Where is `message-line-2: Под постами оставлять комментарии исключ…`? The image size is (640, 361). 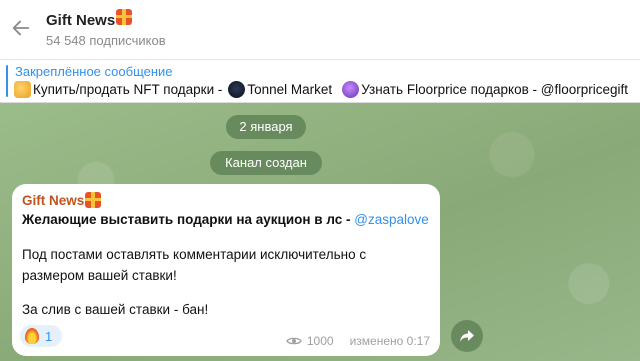 message-line-2: Под постами оставлять комментарии исключ… is located at coordinates (194, 254).